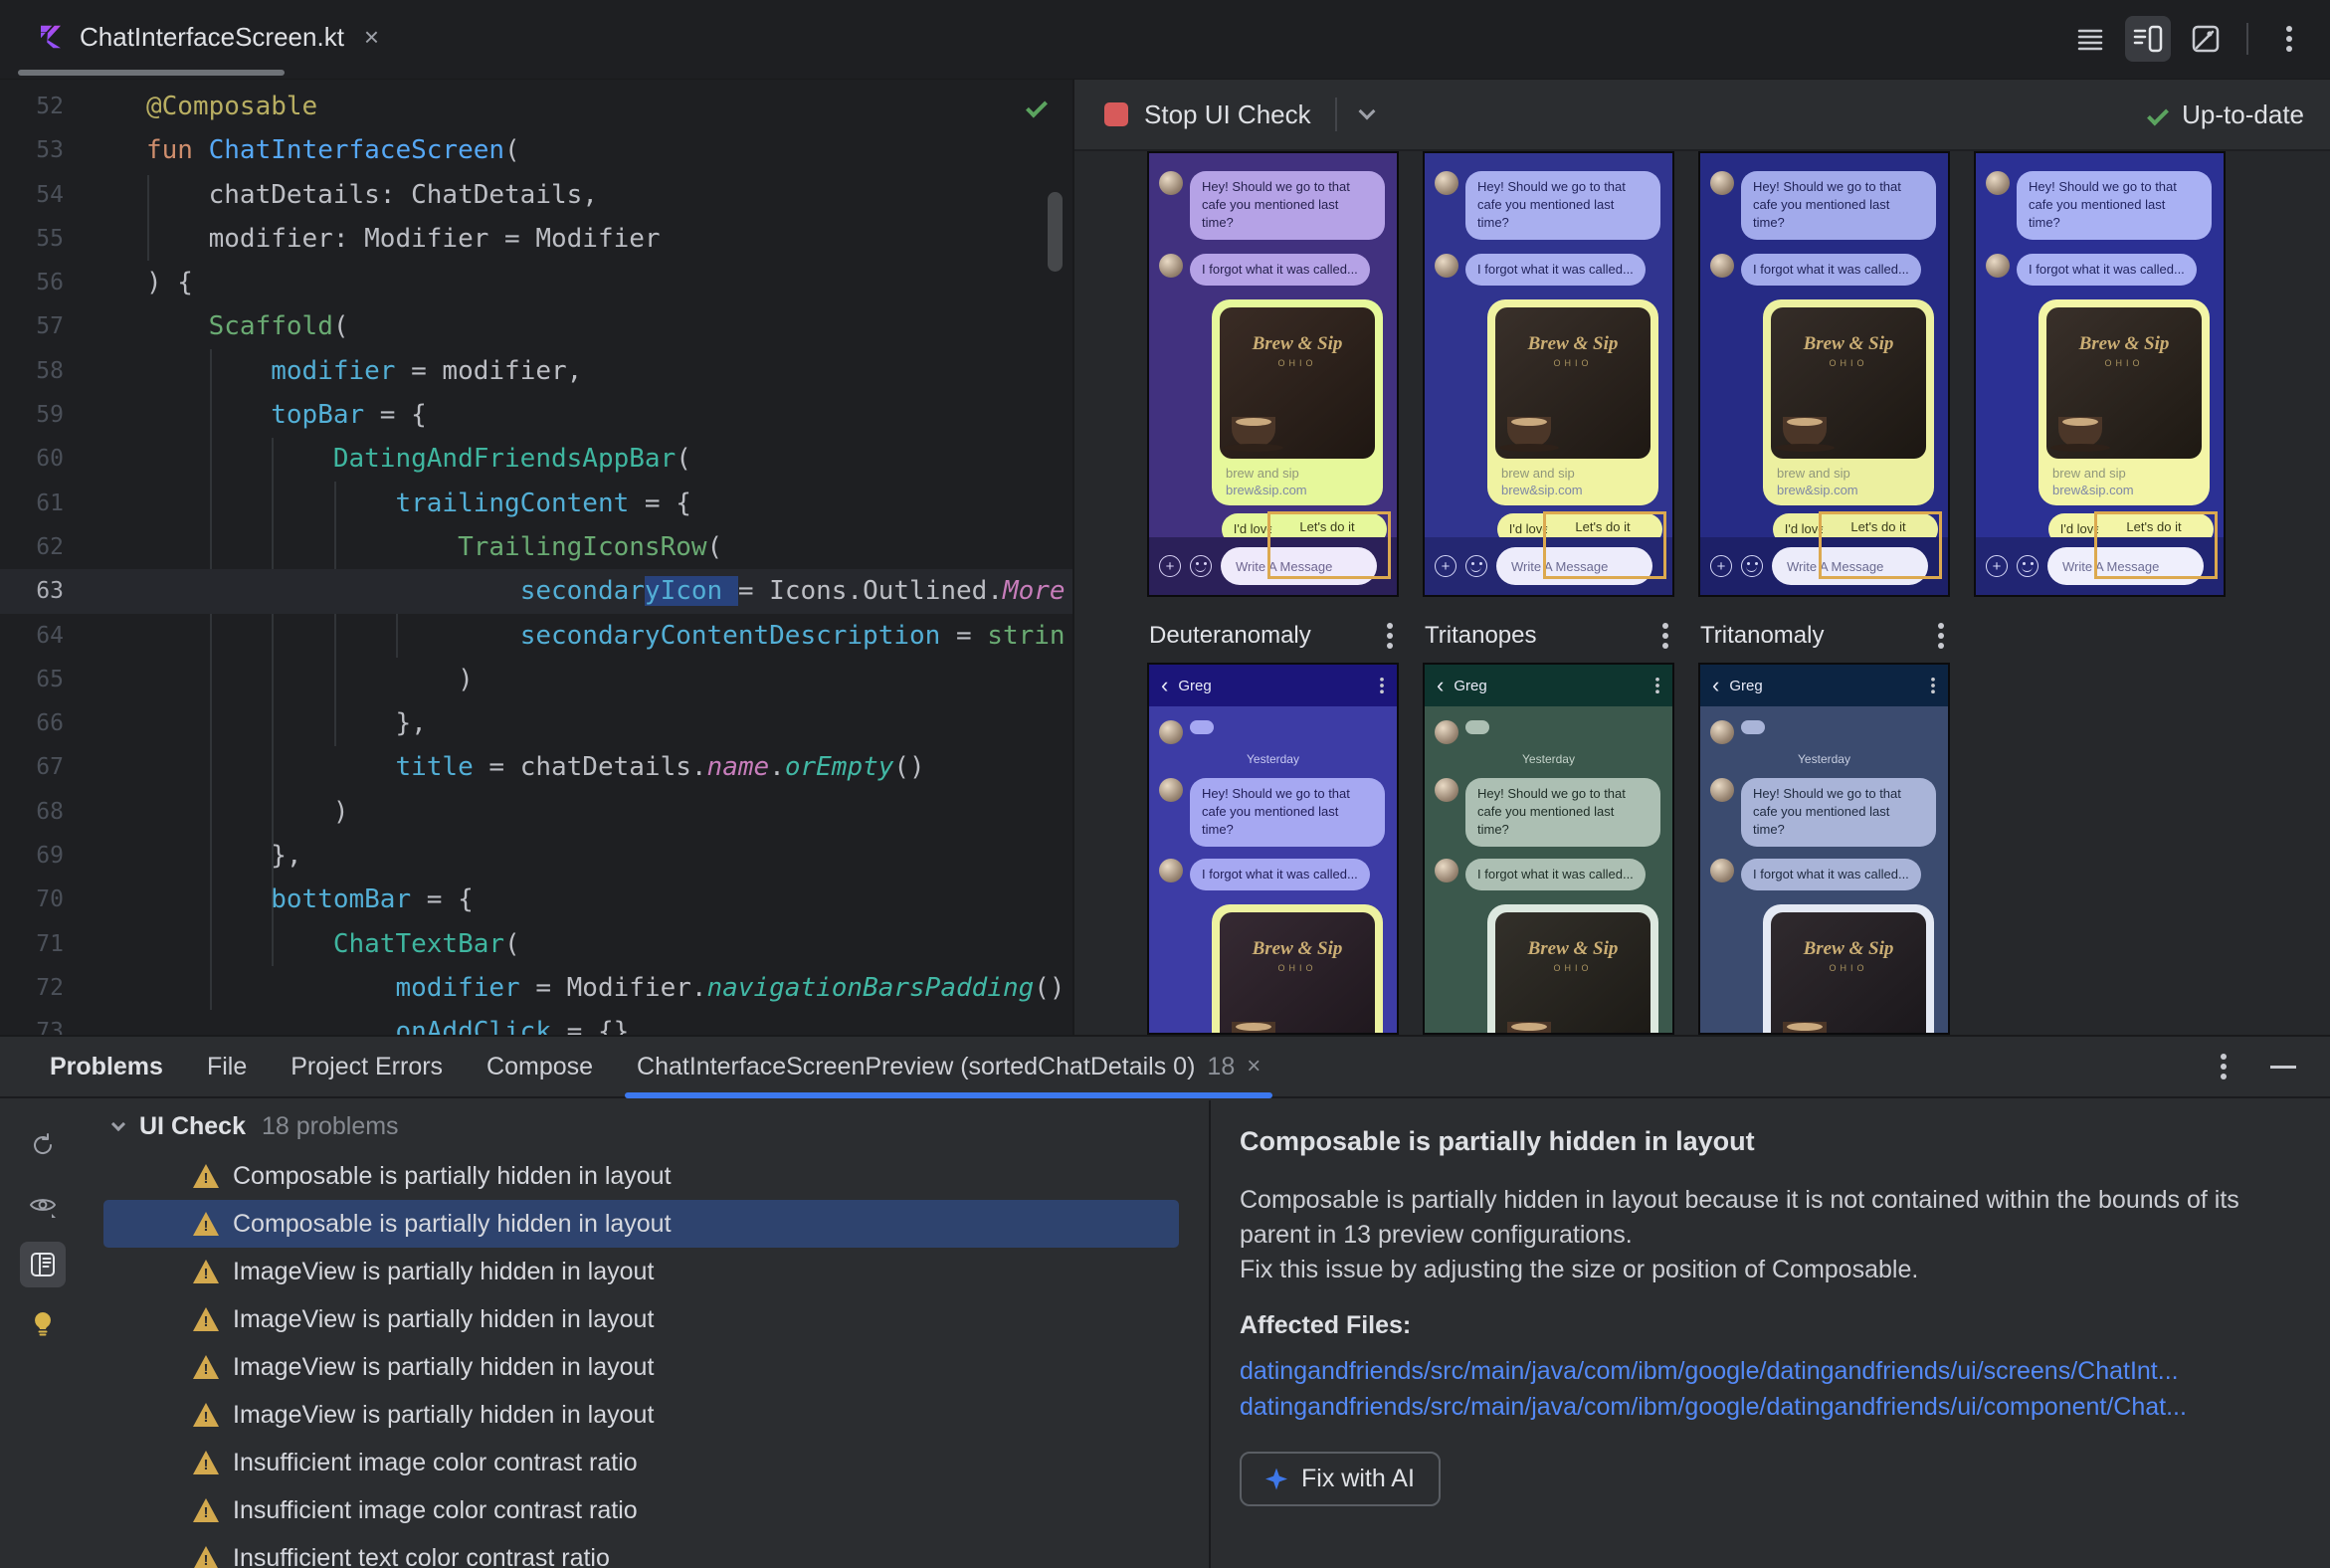 Image resolution: width=2330 pixels, height=1568 pixels. Describe the element at coordinates (1746, 685) in the screenshot. I see `contact-name: Greg` at that location.